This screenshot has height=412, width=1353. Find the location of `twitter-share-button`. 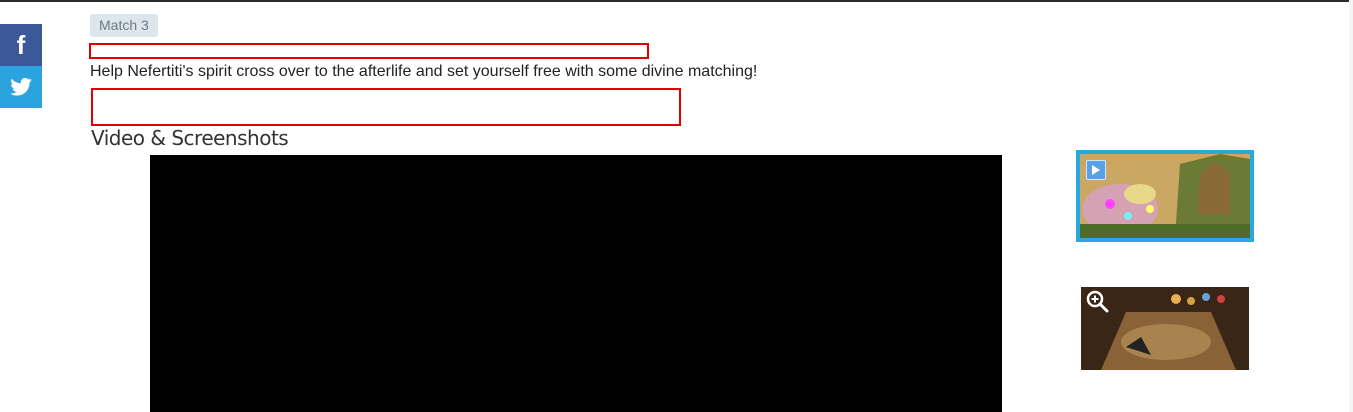

twitter-share-button is located at coordinates (21, 87).